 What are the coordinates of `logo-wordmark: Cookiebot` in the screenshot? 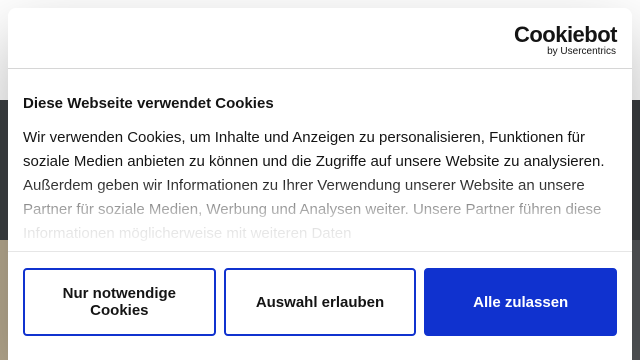 It's located at (565, 34).